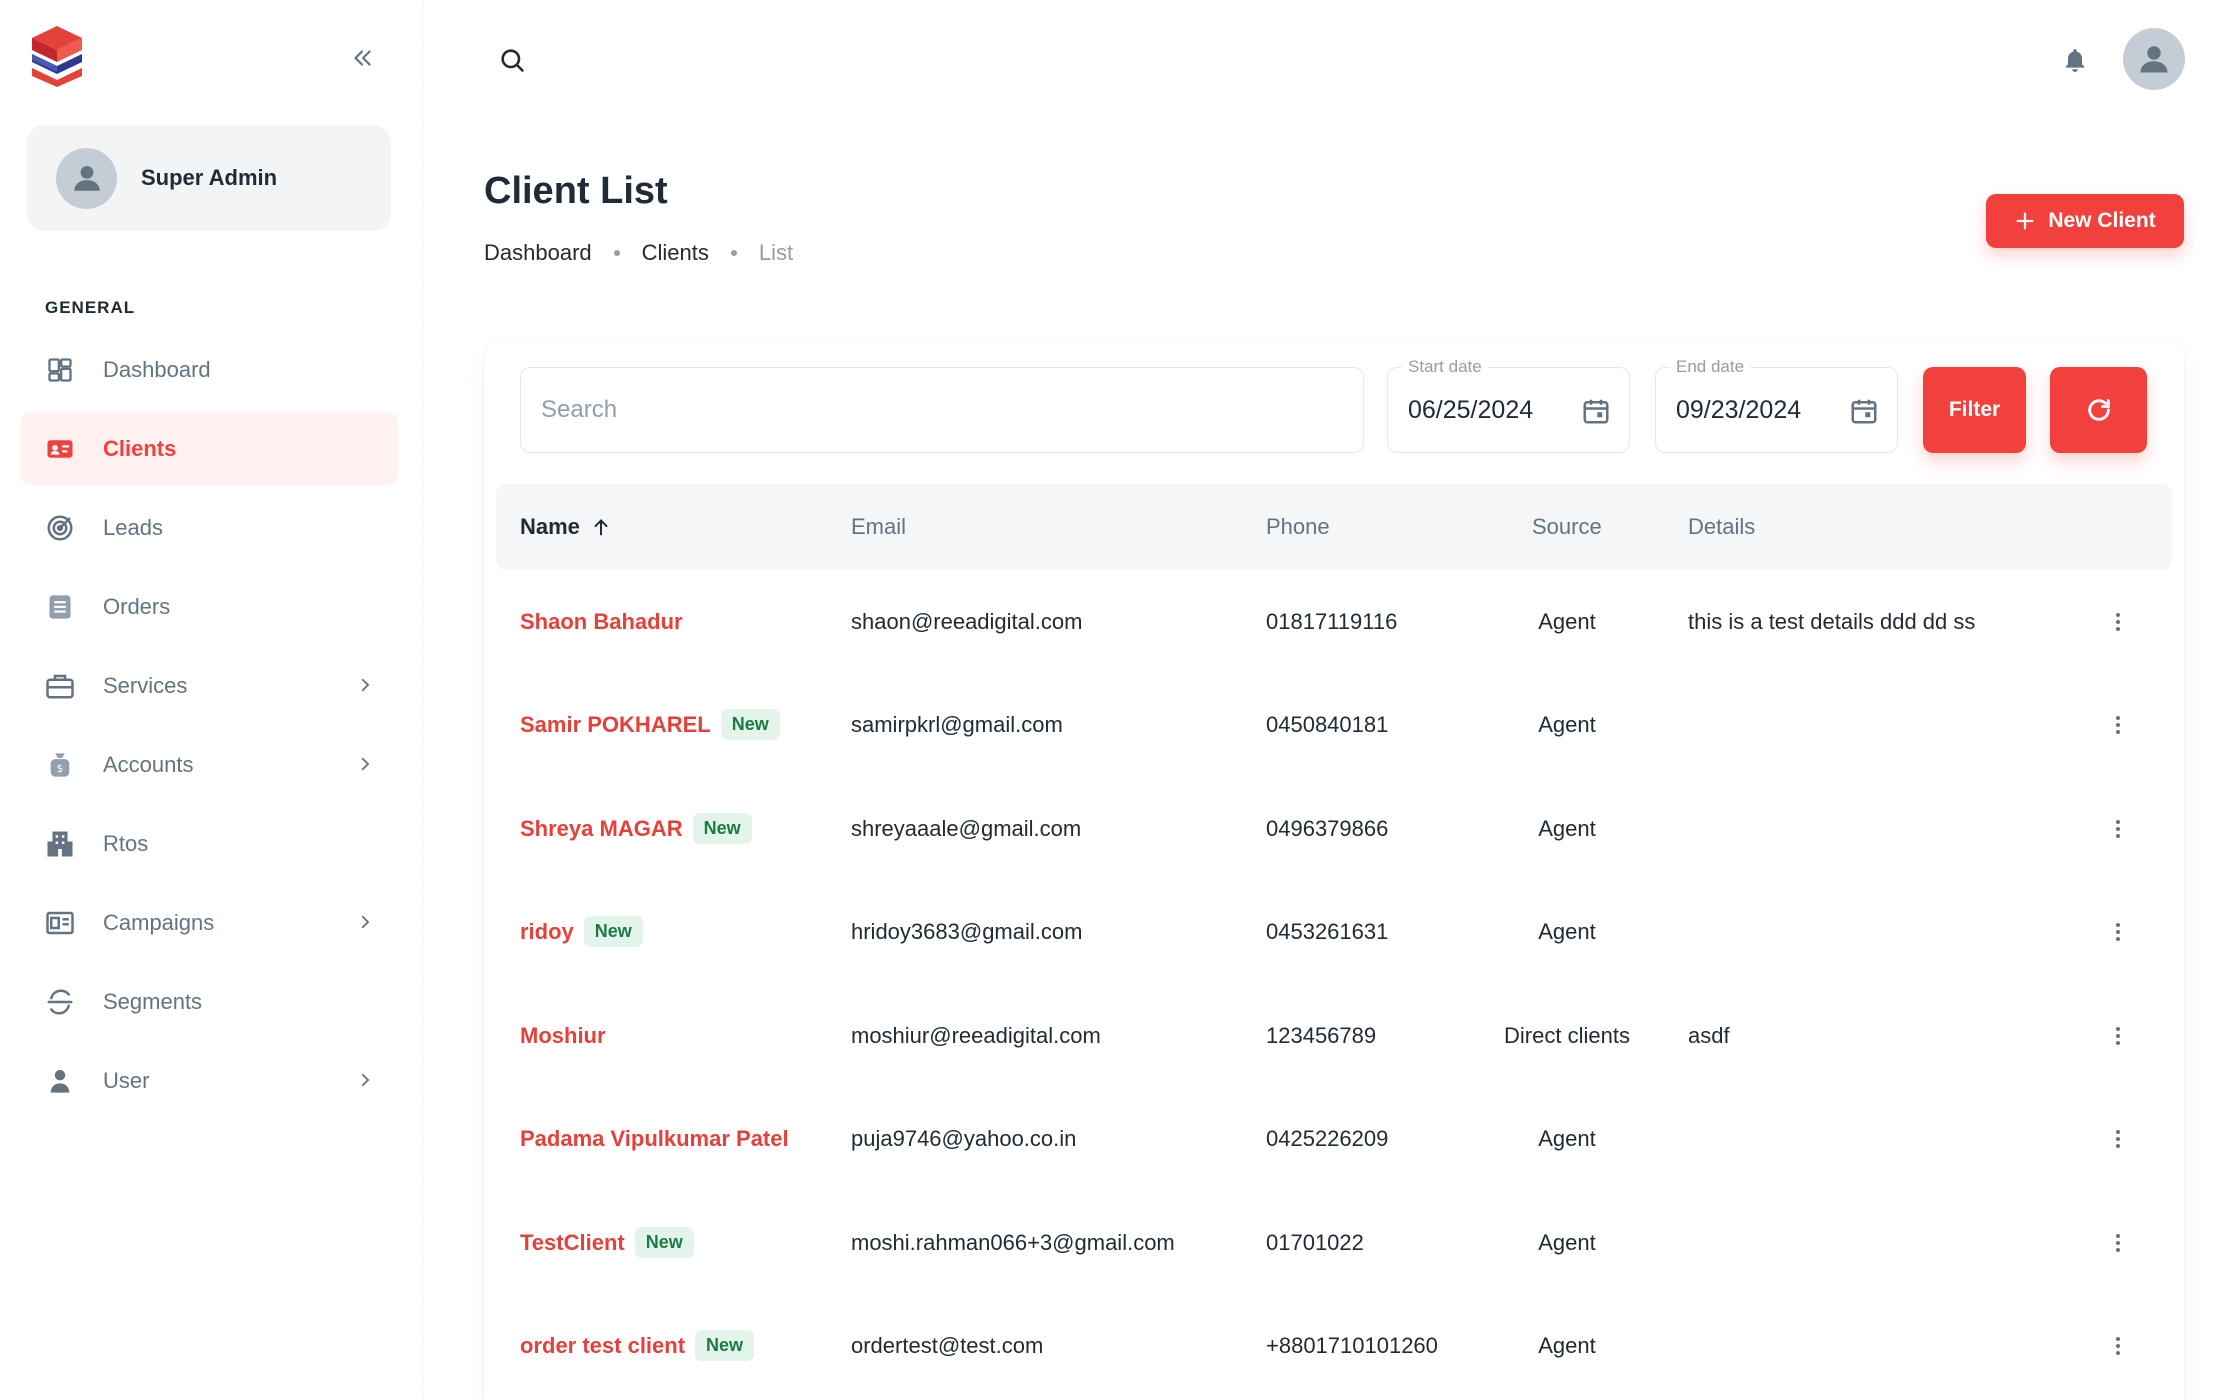 The width and height of the screenshot is (2239, 1399). Describe the element at coordinates (1471, 410) in the screenshot. I see `start-date-value: 06/25/2024` at that location.